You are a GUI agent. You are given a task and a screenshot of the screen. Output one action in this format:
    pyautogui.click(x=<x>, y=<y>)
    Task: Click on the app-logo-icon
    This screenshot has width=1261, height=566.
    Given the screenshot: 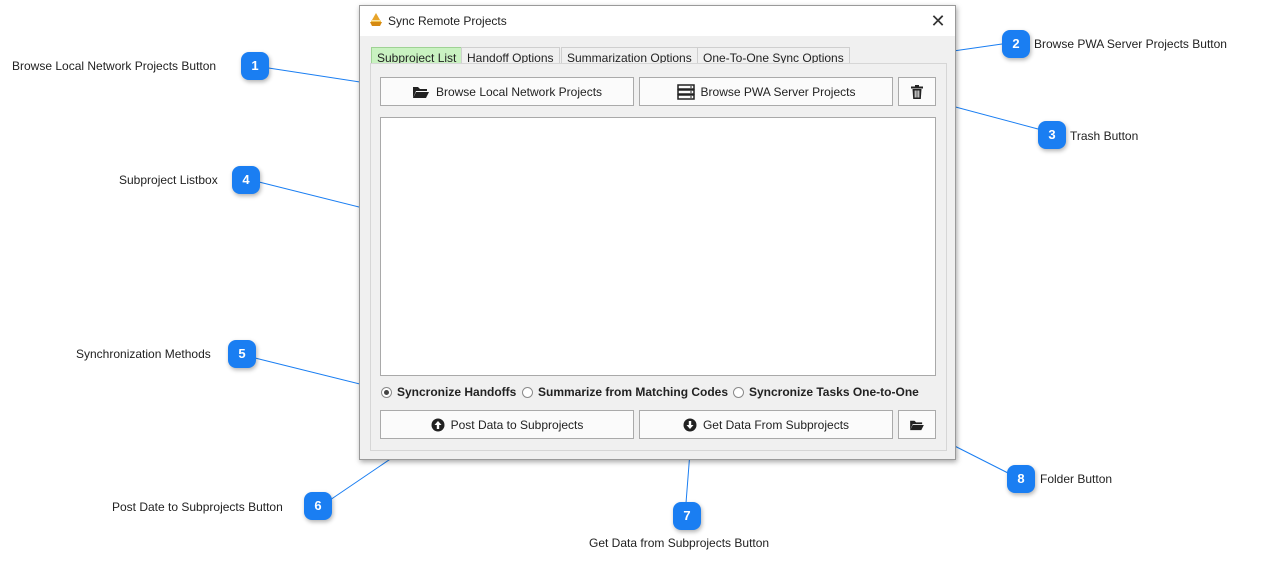 What is the action you would take?
    pyautogui.click(x=376, y=19)
    